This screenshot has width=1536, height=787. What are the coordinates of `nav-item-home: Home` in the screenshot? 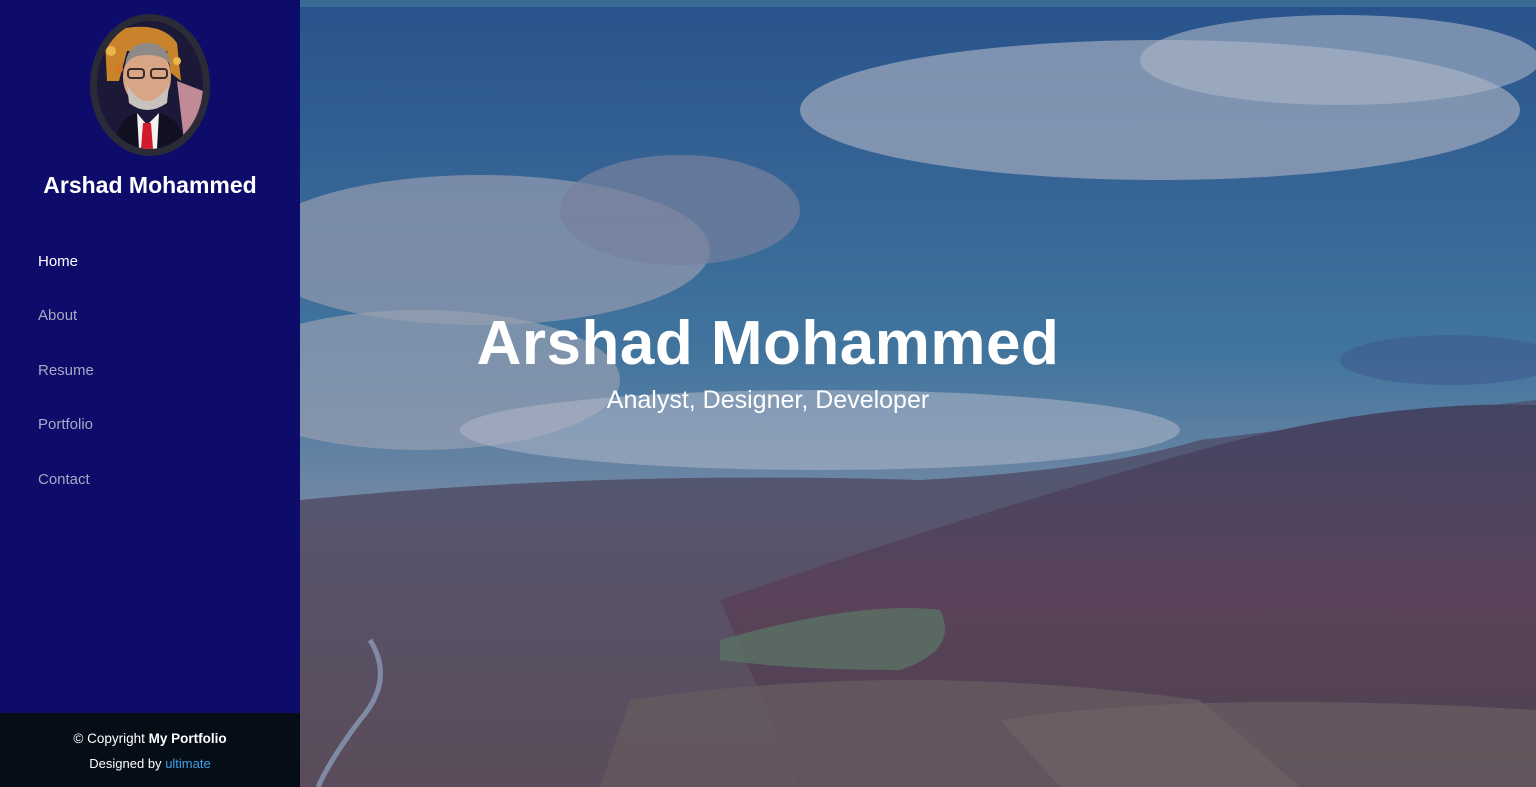 It's located at (66, 261).